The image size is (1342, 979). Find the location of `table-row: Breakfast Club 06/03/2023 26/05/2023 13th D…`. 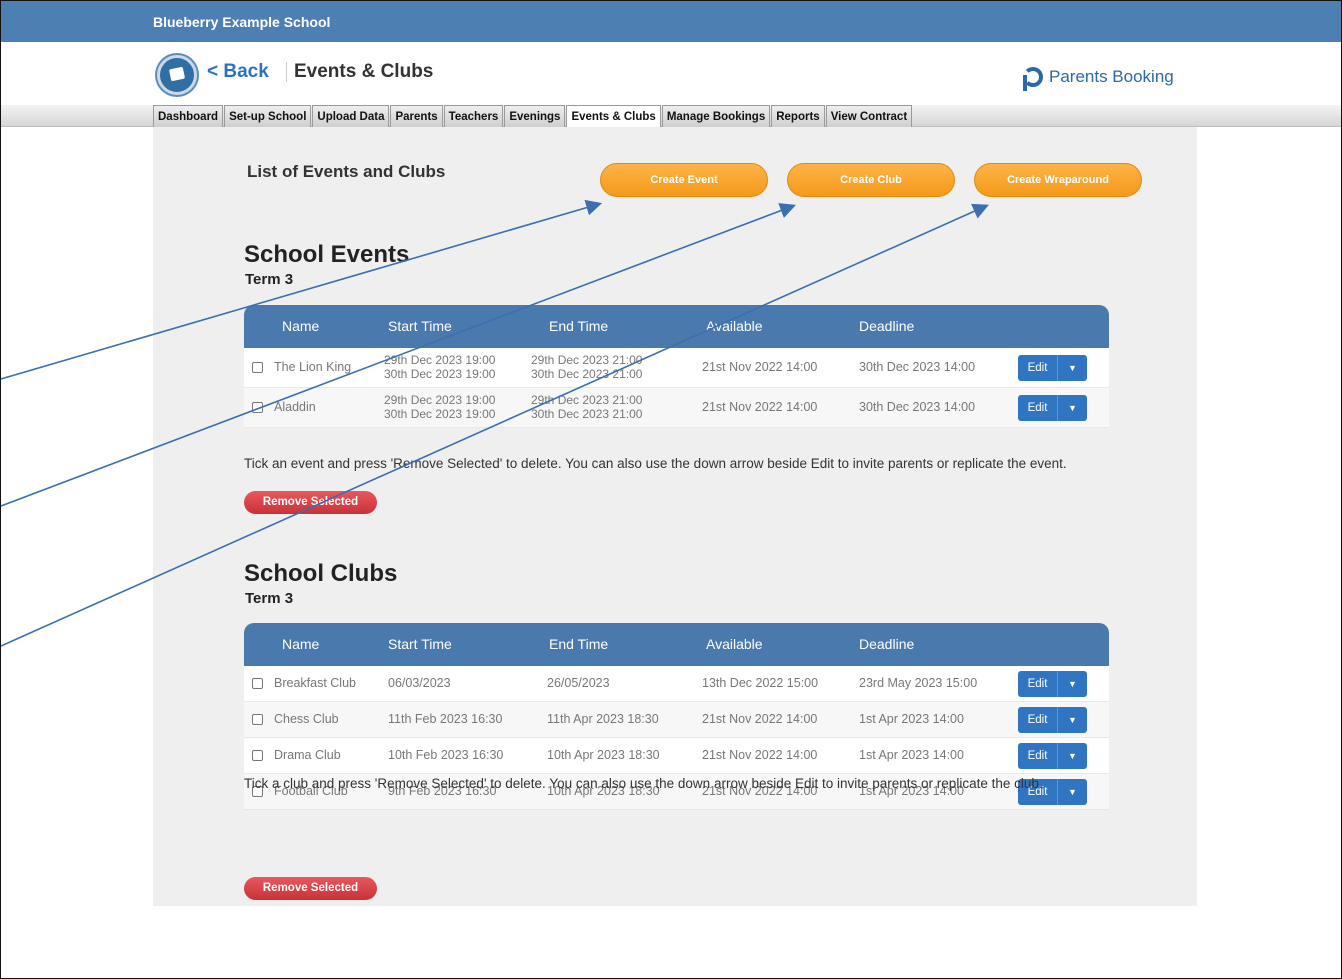

table-row: Breakfast Club 06/03/2023 26/05/2023 13th D… is located at coordinates (676, 684).